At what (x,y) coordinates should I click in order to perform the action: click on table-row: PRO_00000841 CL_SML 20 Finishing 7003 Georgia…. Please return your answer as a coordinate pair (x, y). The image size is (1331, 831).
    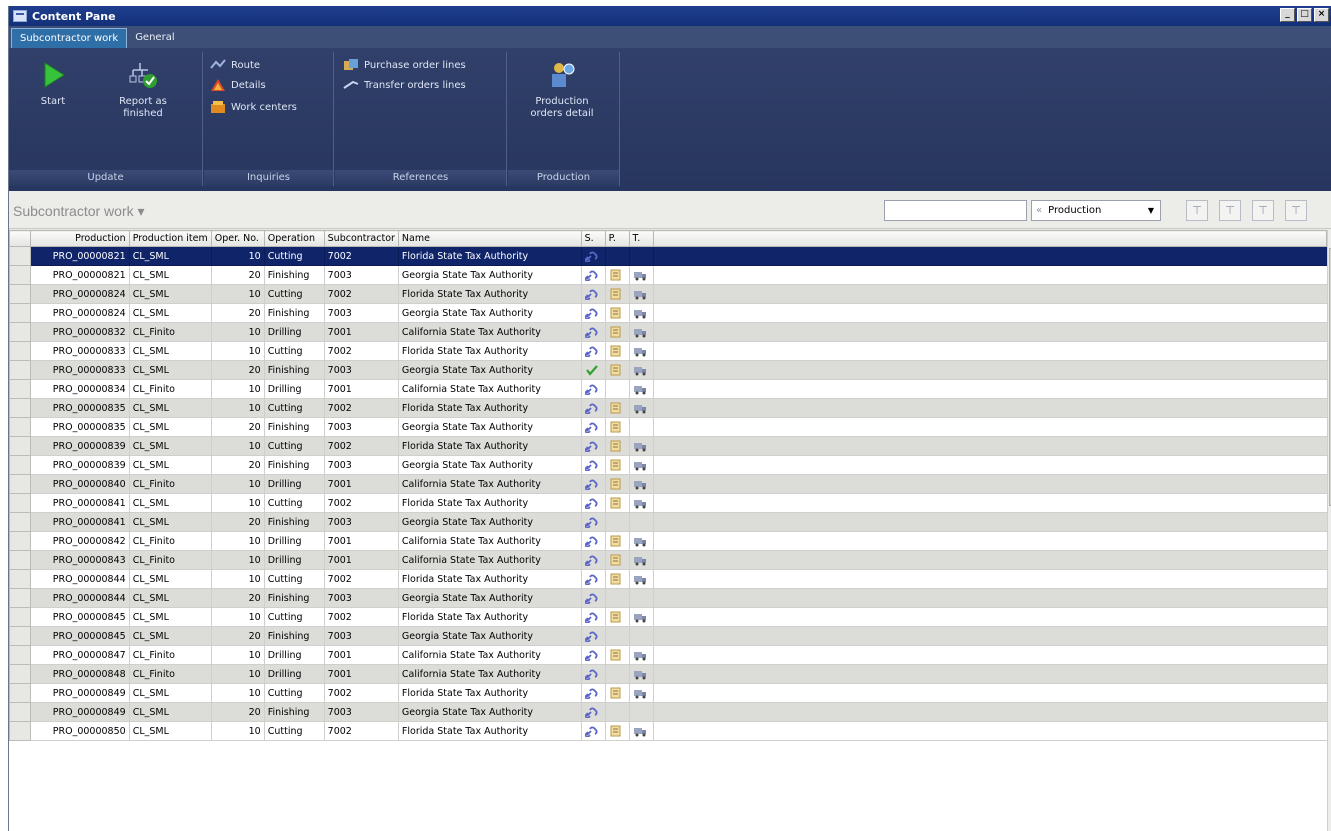
    Looking at the image, I should click on (668, 522).